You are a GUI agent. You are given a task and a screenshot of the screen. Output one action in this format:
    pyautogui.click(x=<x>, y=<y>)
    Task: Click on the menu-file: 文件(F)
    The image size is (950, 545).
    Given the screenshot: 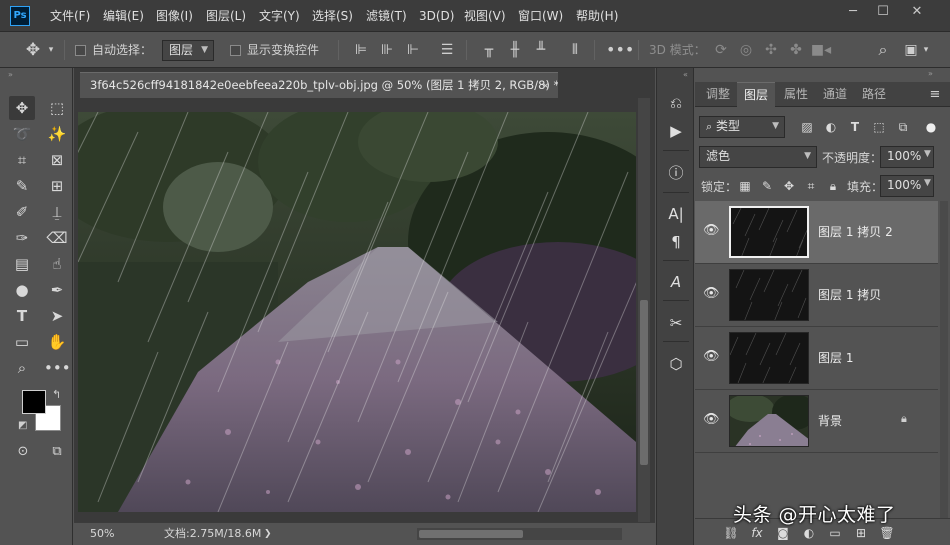 What is the action you would take?
    pyautogui.click(x=70, y=16)
    